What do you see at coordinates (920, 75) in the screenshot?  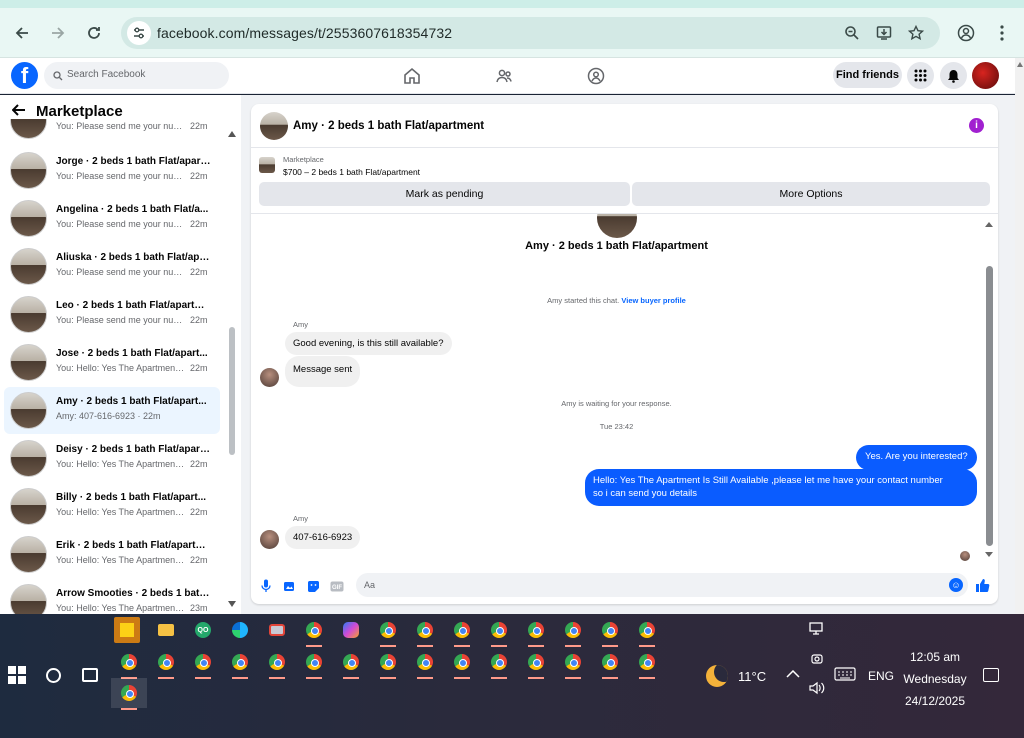 I see `menu-grid-icon` at bounding box center [920, 75].